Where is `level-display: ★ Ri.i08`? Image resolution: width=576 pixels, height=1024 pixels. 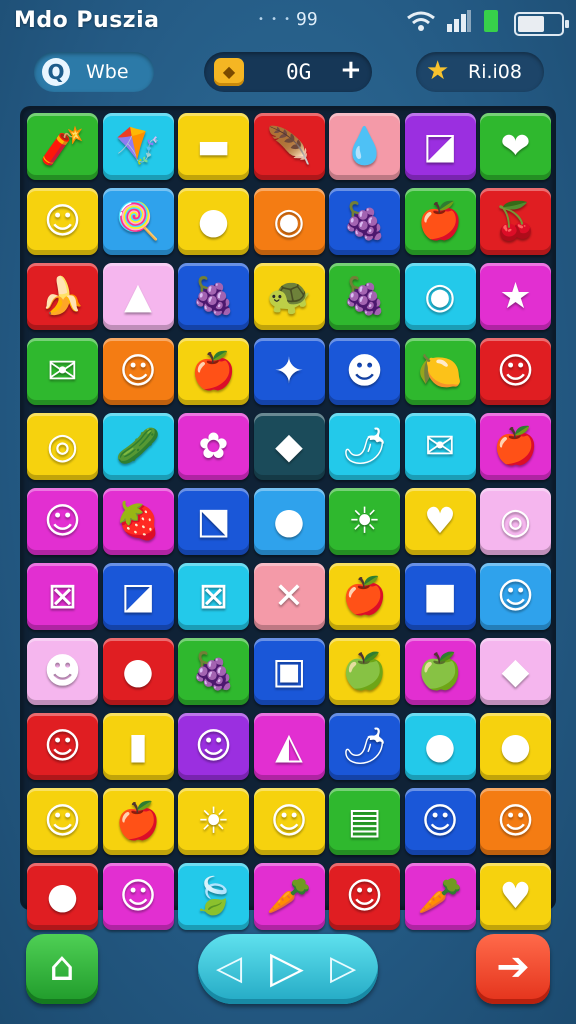
level-display: ★ Ri.i08 is located at coordinates (480, 72).